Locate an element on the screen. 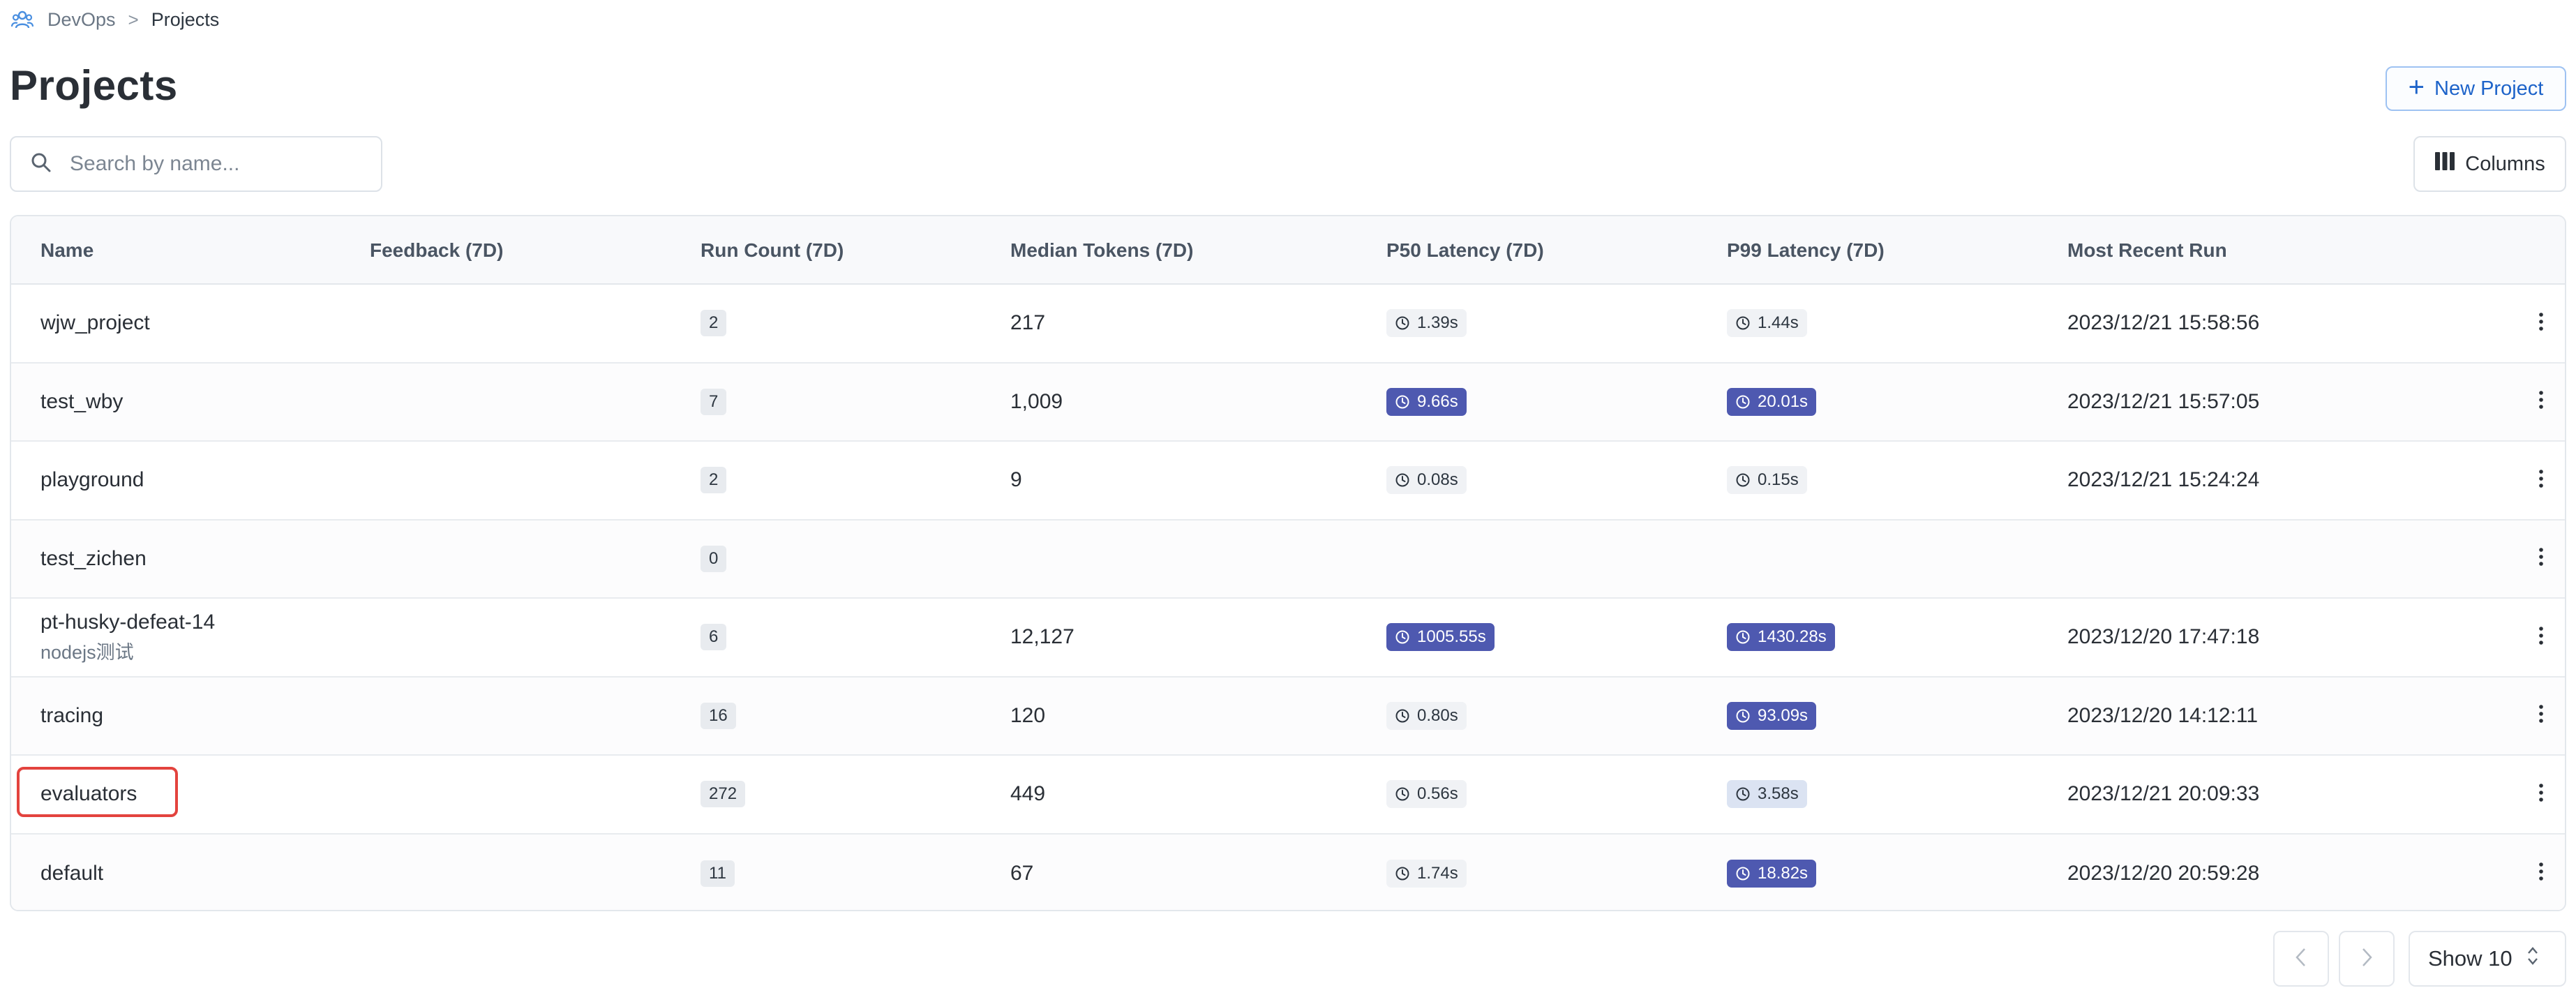  project-name: tracing is located at coordinates (71, 716).